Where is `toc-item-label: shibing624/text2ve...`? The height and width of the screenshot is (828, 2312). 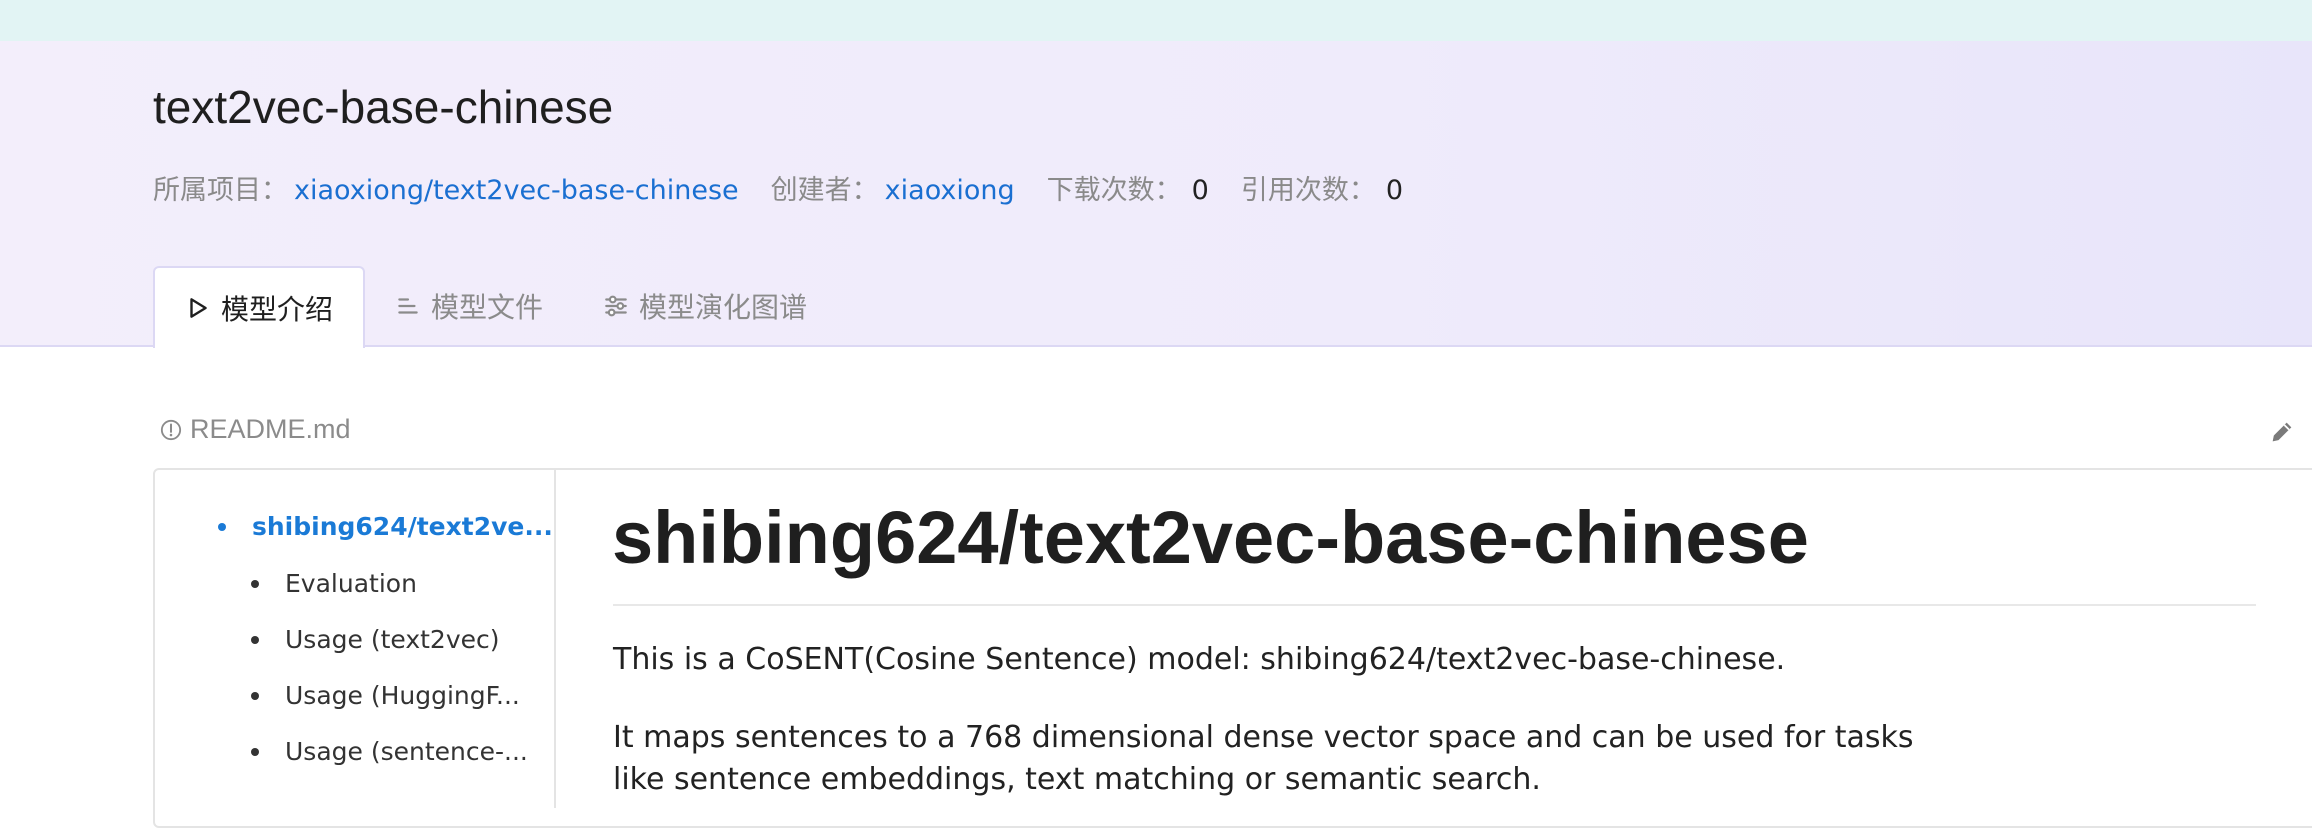
toc-item-label: shibing624/text2ve... is located at coordinates (402, 526).